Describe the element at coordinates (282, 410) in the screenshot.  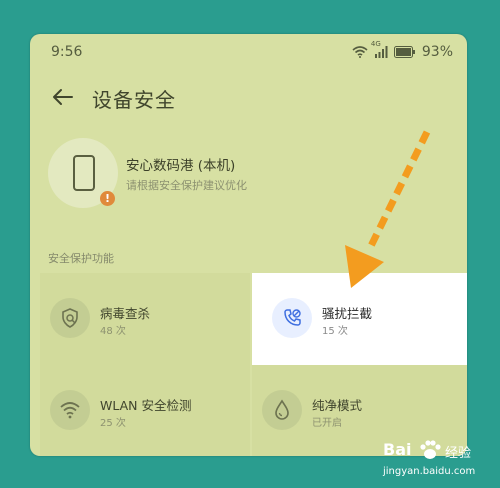
I see `drop-icon` at that location.